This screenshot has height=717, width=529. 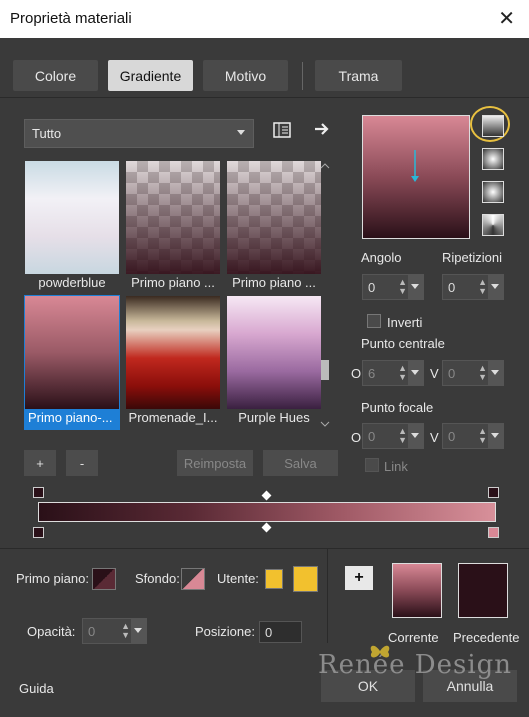 What do you see at coordinates (274, 417) in the screenshot?
I see `swatch-label: Purple Hues` at bounding box center [274, 417].